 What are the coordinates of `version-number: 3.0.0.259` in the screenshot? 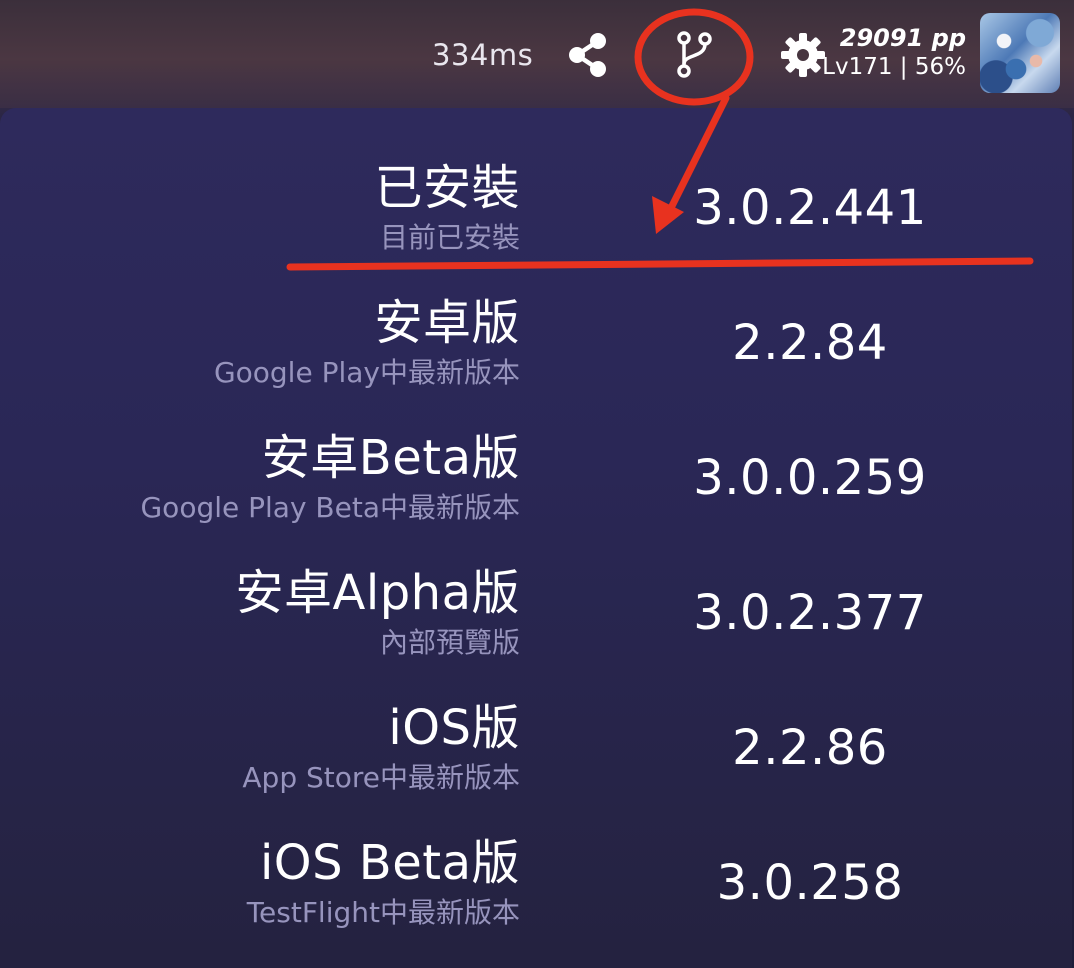 It's located at (810, 478).